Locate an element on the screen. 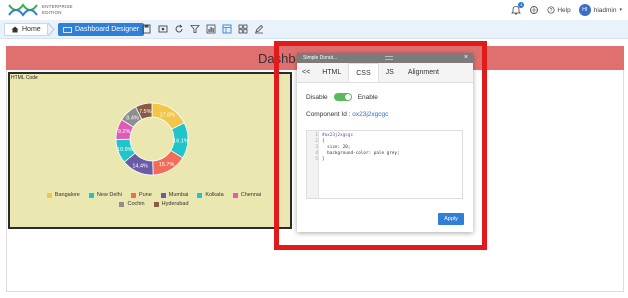 This screenshot has height=298, width=628. notification-badge: 4 is located at coordinates (521, 5).